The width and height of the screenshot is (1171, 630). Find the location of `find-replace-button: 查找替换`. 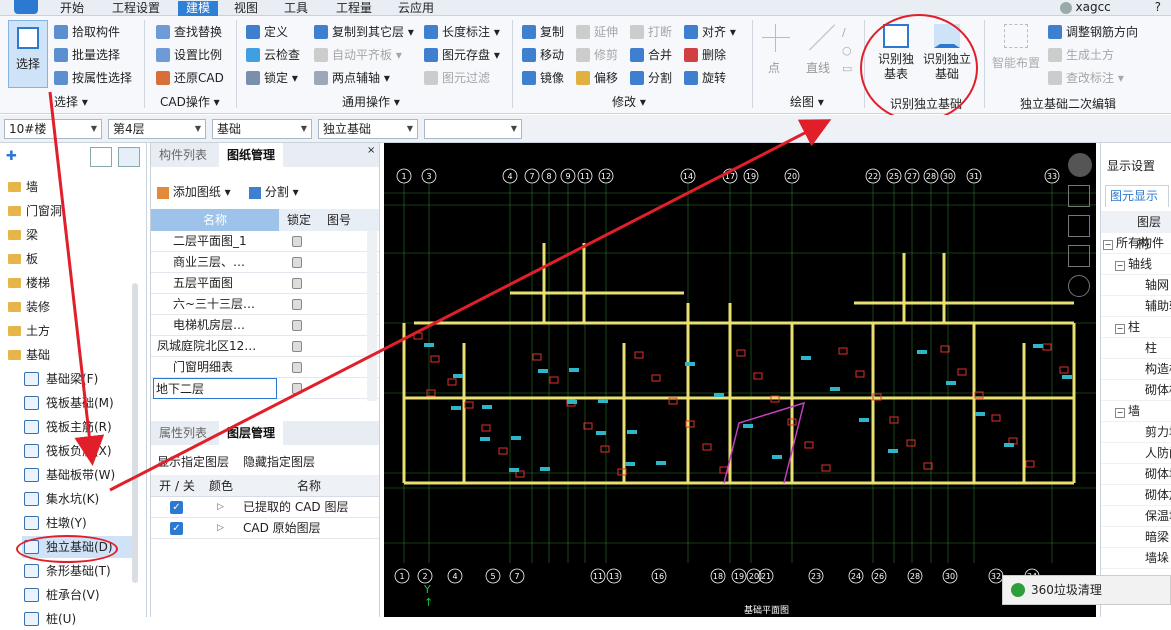

find-replace-button: 查找替换 is located at coordinates (188, 32).